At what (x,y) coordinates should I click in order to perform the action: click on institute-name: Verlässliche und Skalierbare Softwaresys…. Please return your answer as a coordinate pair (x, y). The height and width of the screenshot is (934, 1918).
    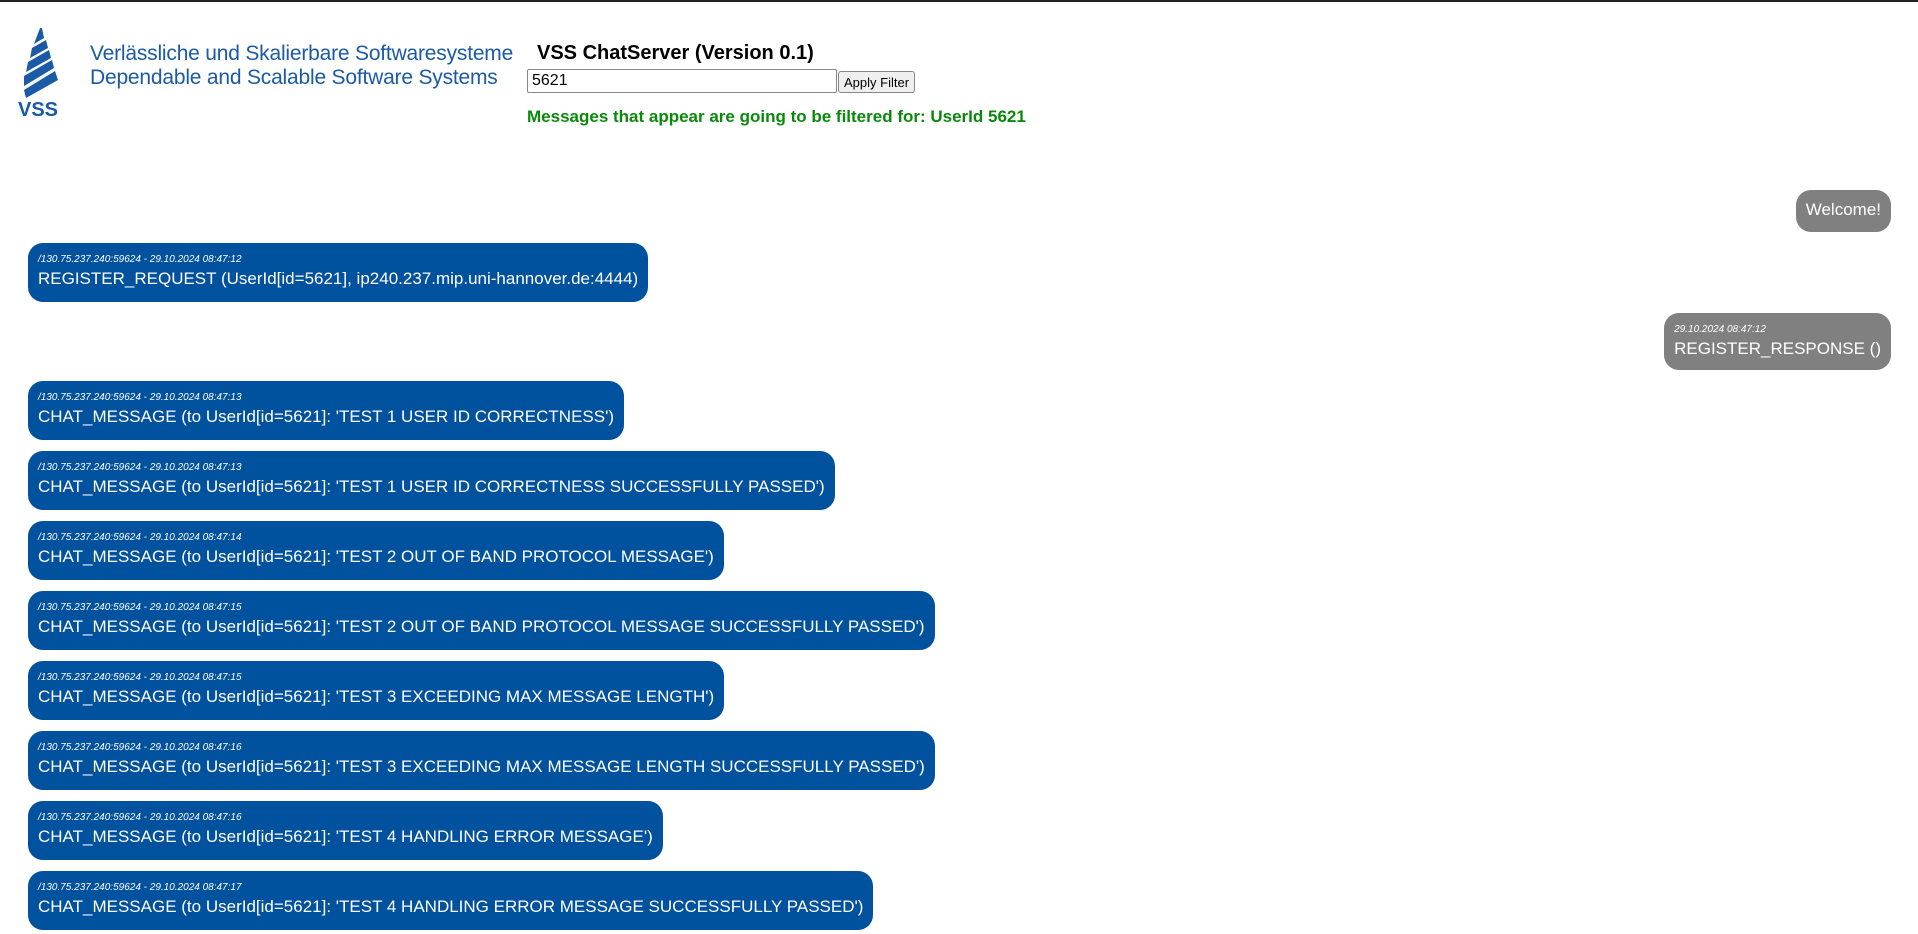
    Looking at the image, I should click on (301, 66).